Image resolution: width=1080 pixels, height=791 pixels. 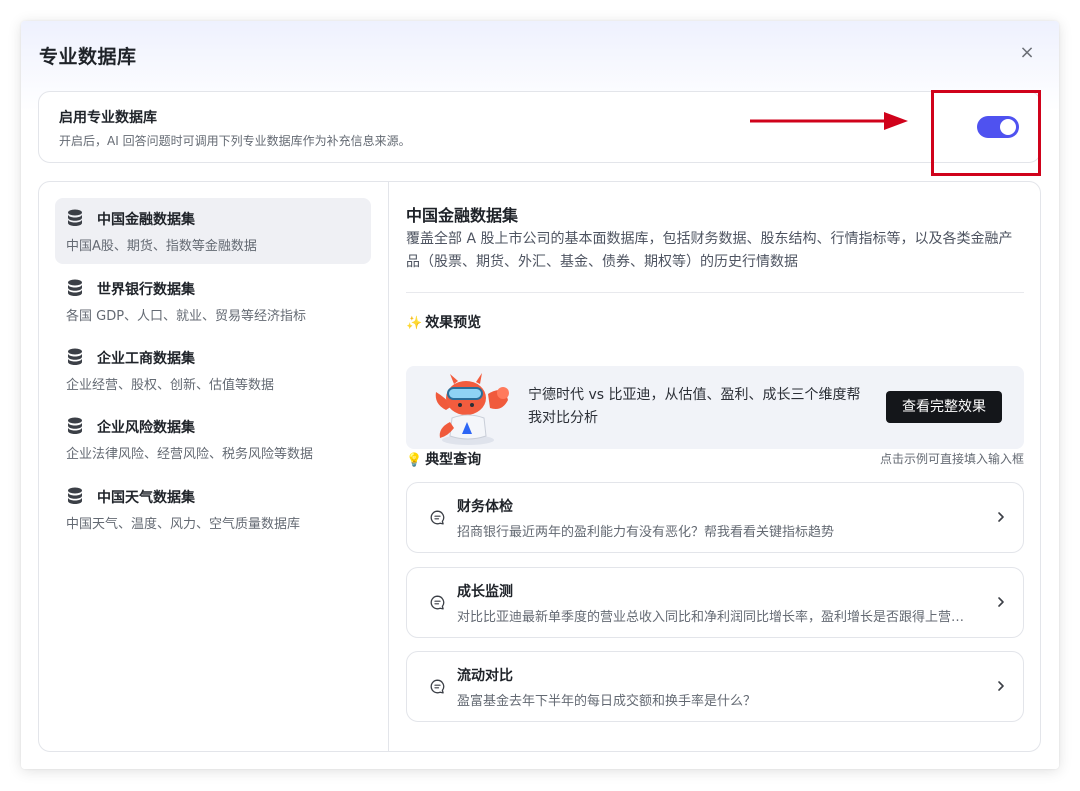 What do you see at coordinates (1027, 53) in the screenshot?
I see `close-icon: ×` at bounding box center [1027, 53].